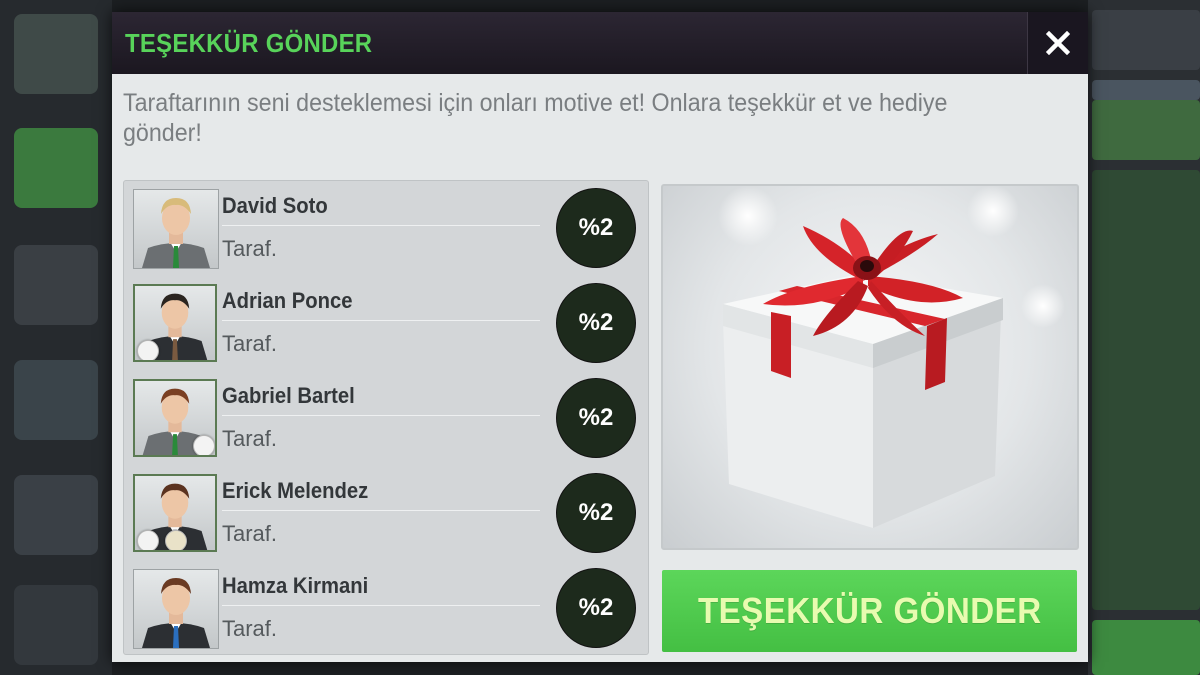  Describe the element at coordinates (295, 585) in the screenshot. I see `fan-name: Hamza Kirmani` at that location.